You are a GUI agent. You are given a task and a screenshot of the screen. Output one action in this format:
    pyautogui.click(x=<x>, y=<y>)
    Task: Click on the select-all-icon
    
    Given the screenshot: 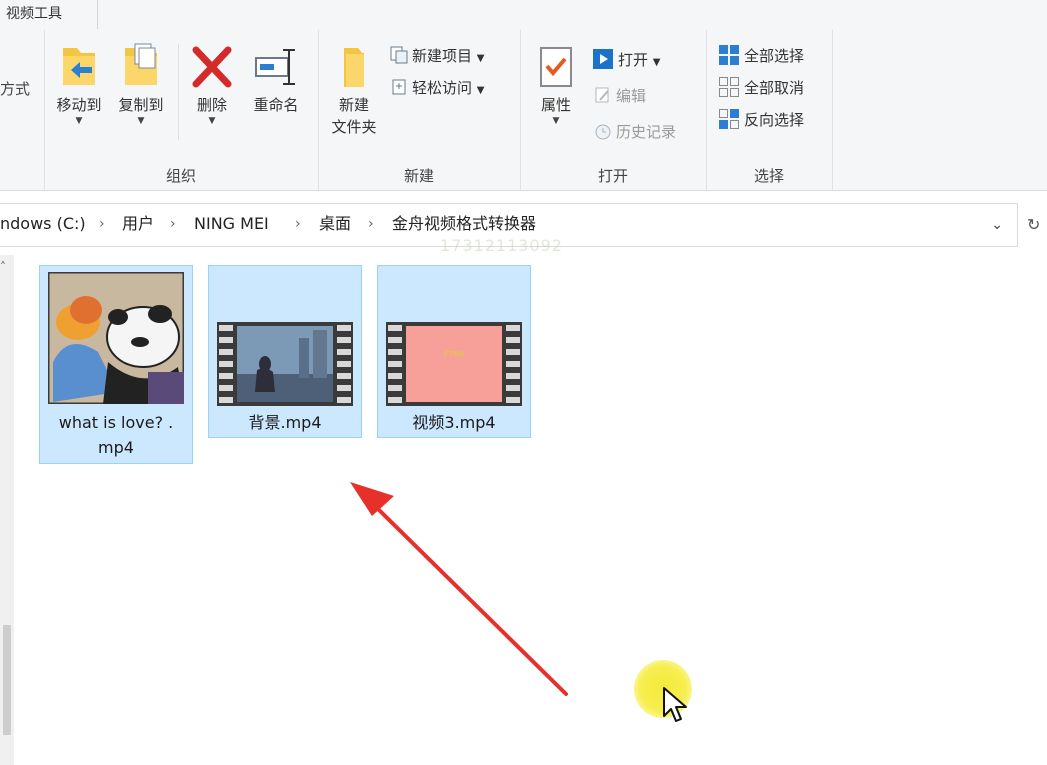 What is the action you would take?
    pyautogui.click(x=729, y=54)
    